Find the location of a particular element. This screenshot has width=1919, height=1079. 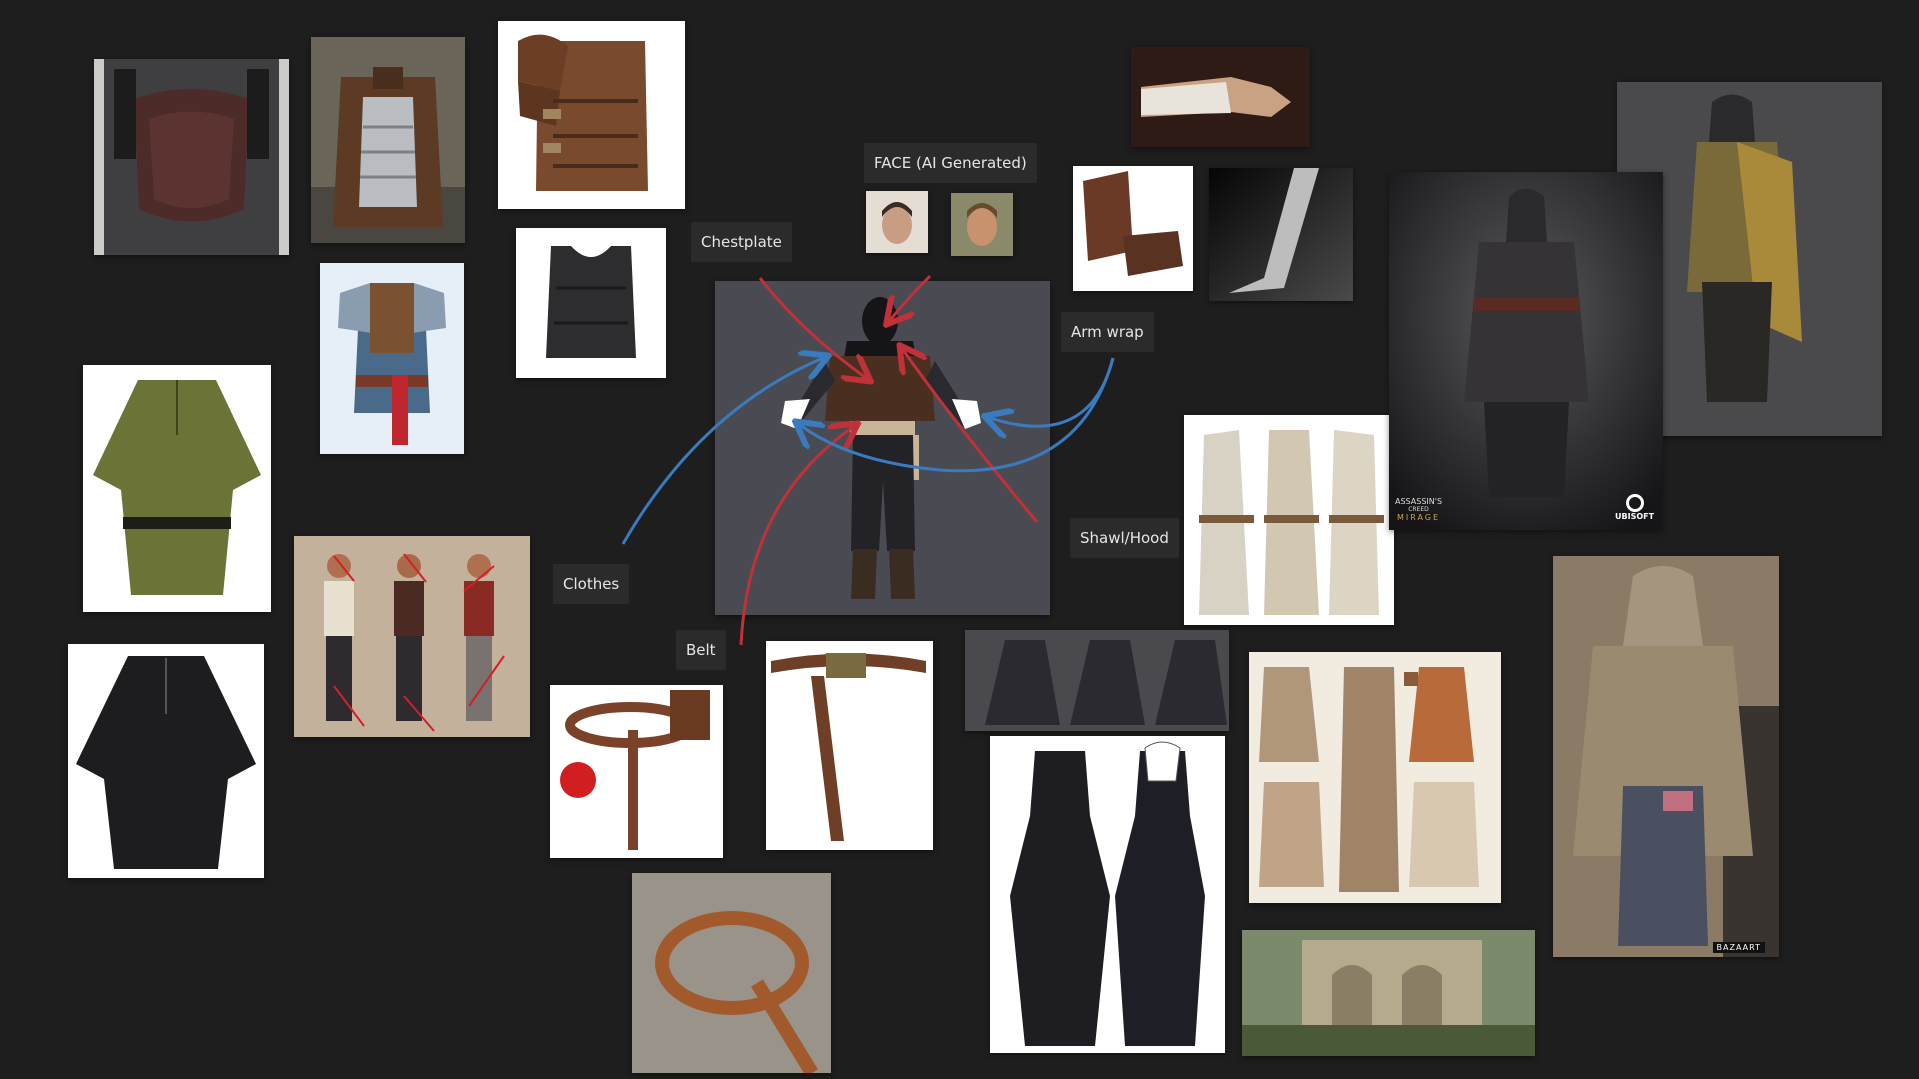

ref-white-robe-trio is located at coordinates (1289, 520).